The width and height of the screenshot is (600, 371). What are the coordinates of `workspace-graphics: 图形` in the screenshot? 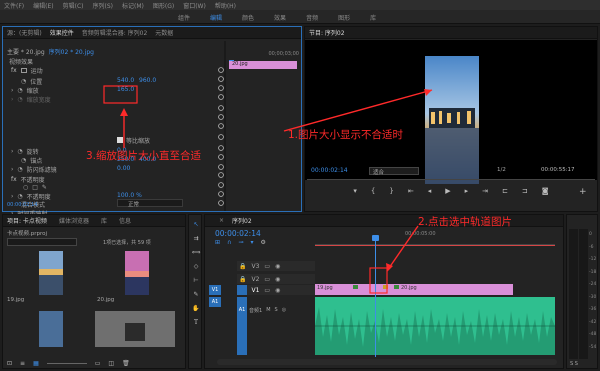 It's located at (344, 17).